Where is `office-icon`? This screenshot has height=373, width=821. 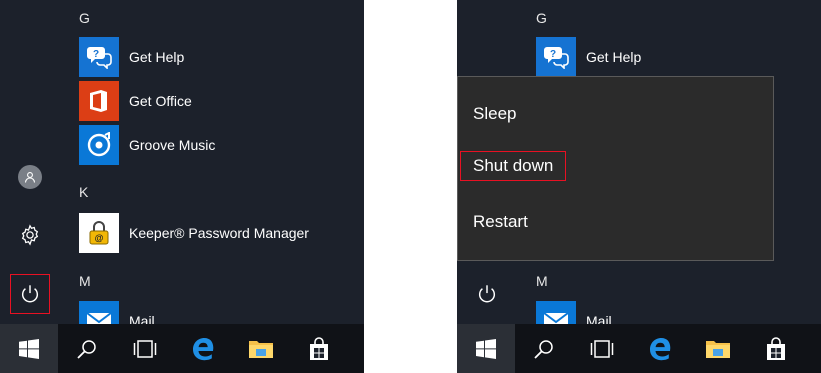
office-icon is located at coordinates (99, 101).